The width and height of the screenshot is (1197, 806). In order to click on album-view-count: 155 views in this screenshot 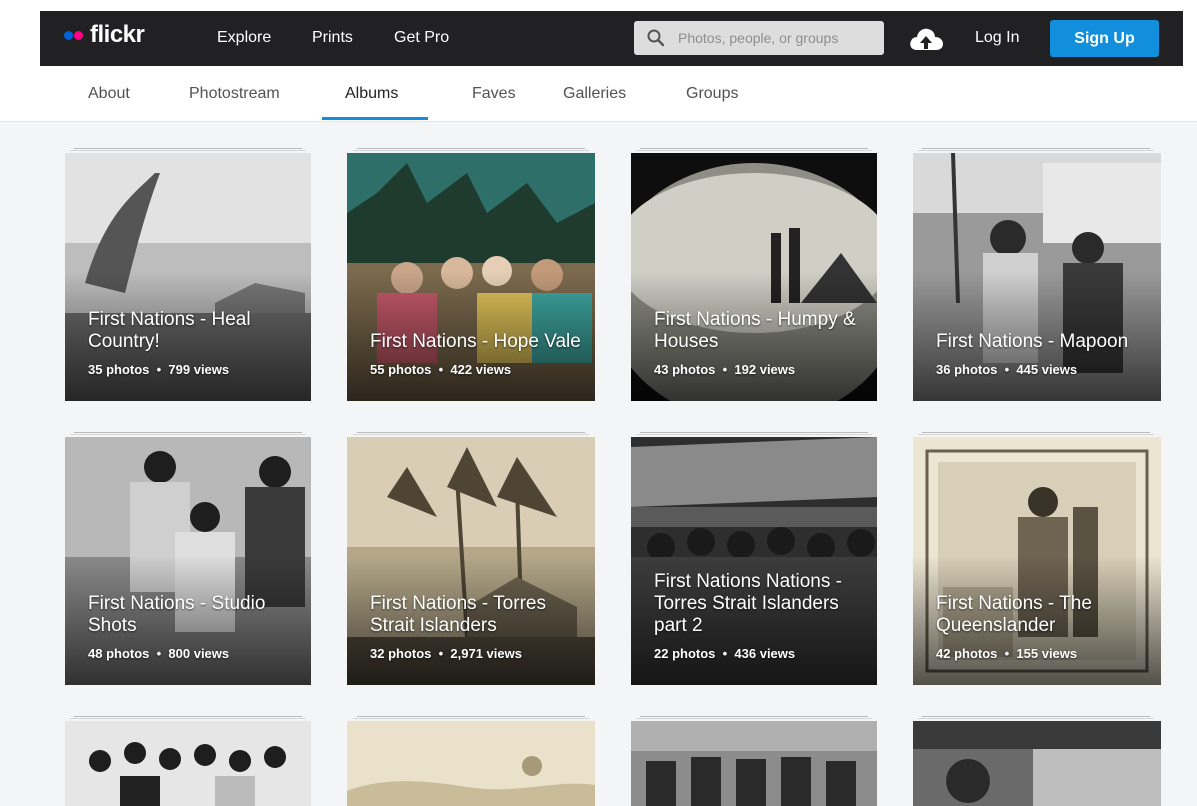, I will do `click(1047, 653)`.